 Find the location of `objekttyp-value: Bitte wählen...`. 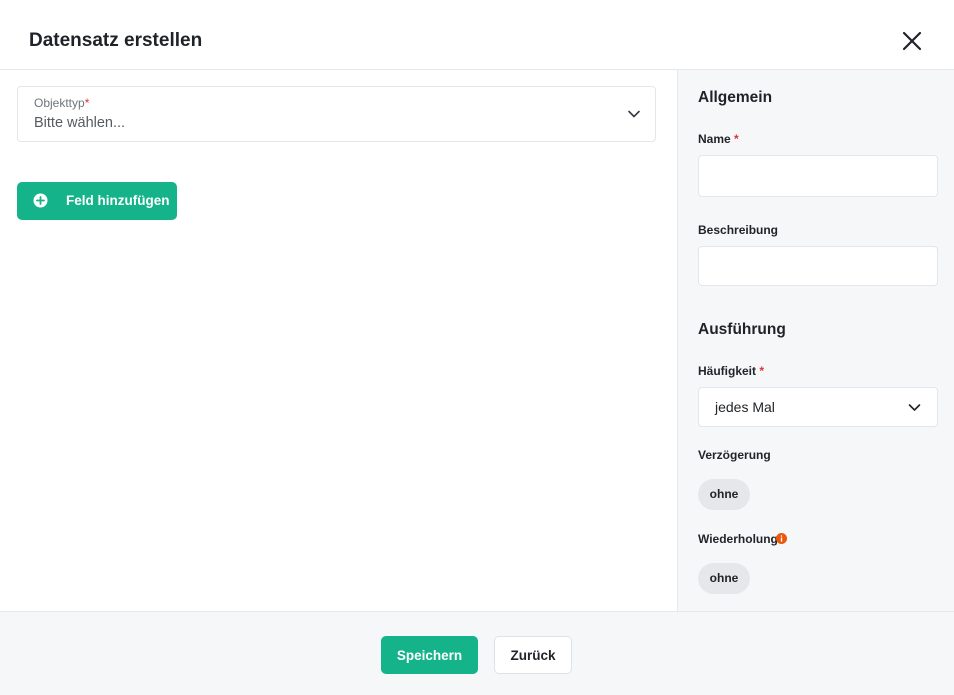

objekttyp-value: Bitte wählen... is located at coordinates (80, 123).